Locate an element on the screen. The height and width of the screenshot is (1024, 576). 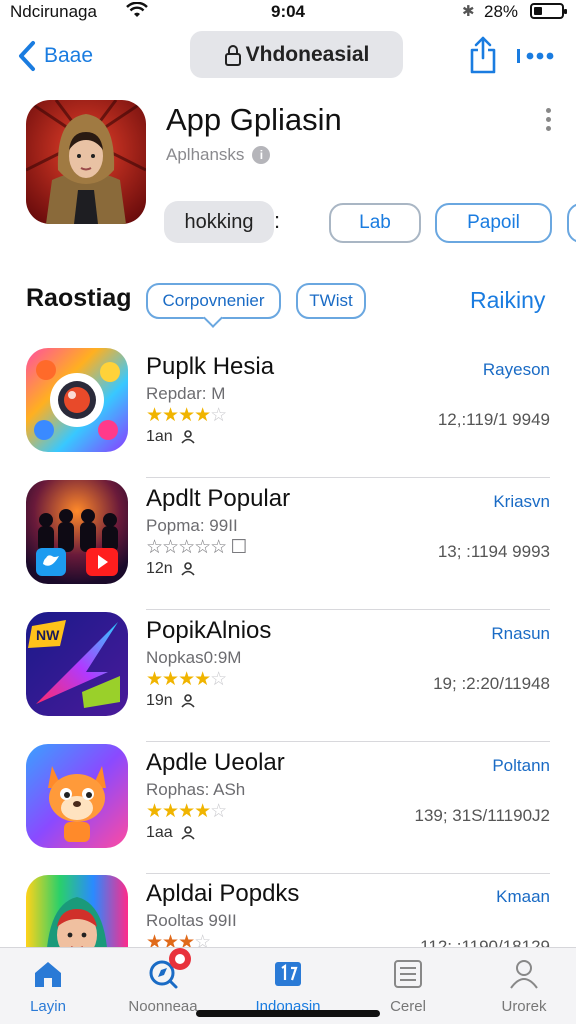
apps-icon is located at coordinates (288, 974).